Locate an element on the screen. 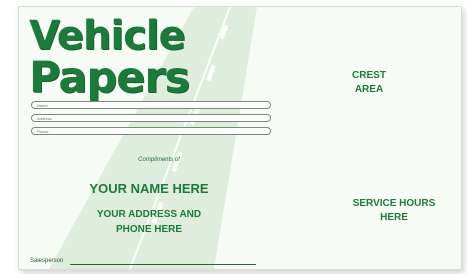 This screenshot has width=467, height=274. compliments-label: Compliments of is located at coordinates (159, 160).